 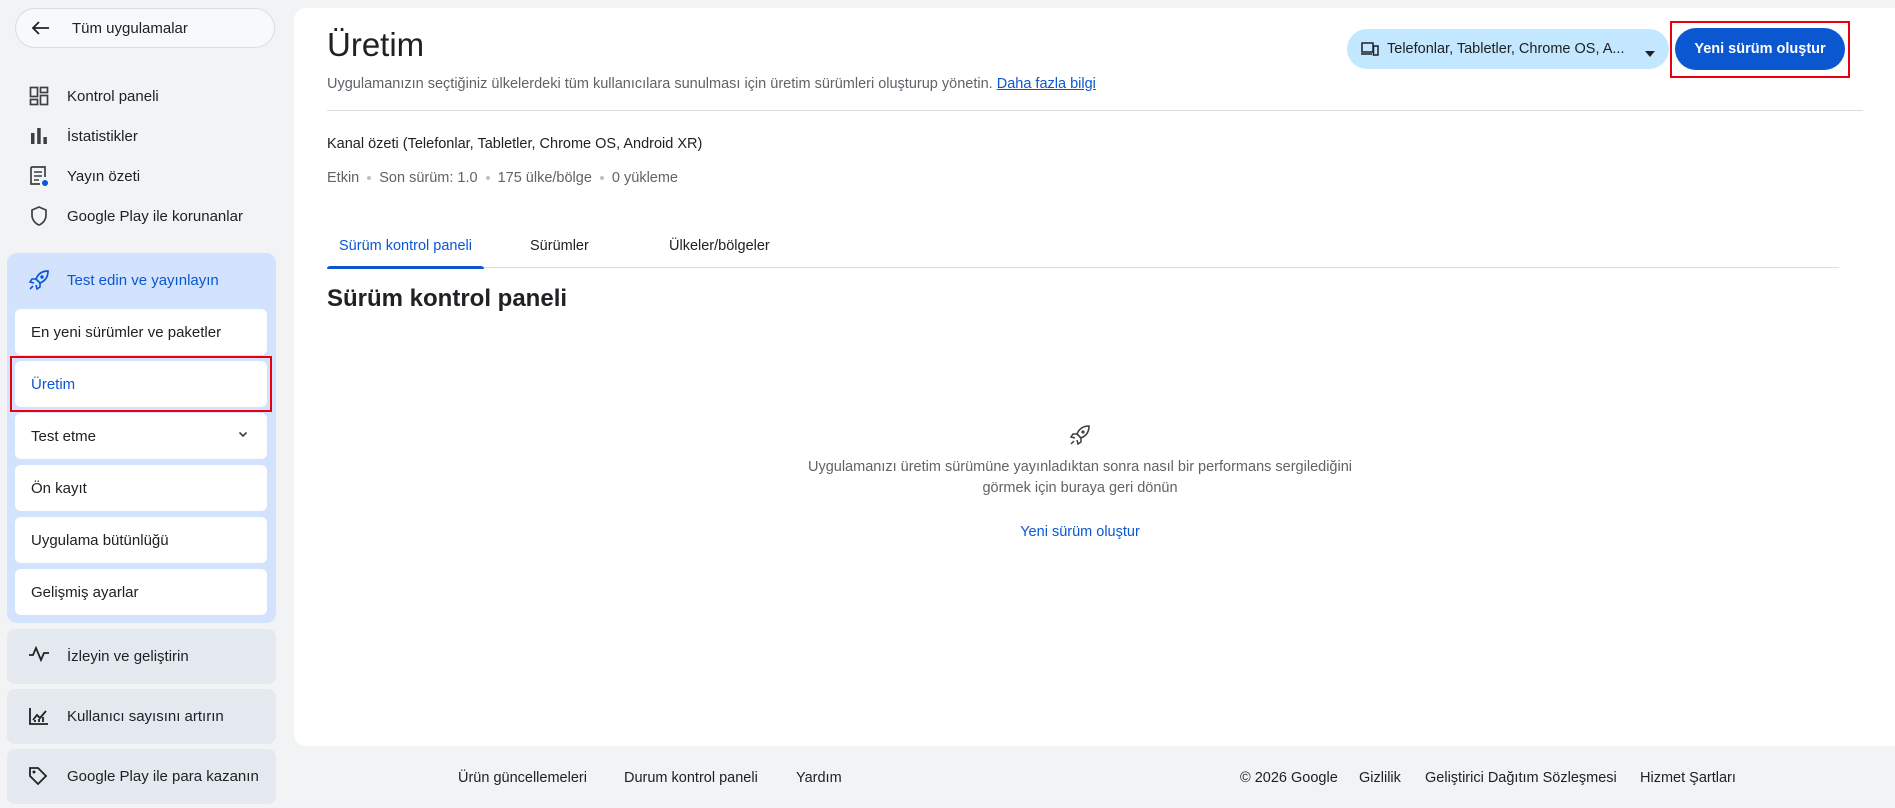 What do you see at coordinates (42, 28) in the screenshot?
I see `arrow-left-icon` at bounding box center [42, 28].